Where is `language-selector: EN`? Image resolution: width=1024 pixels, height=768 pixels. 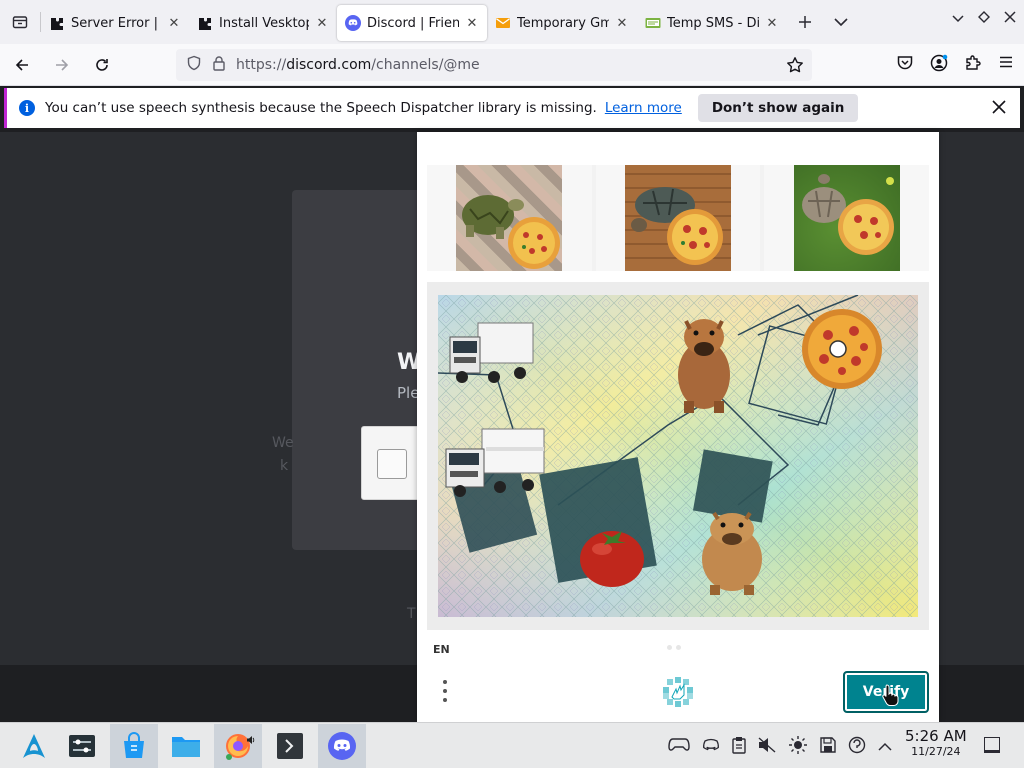 language-selector: EN is located at coordinates (441, 649).